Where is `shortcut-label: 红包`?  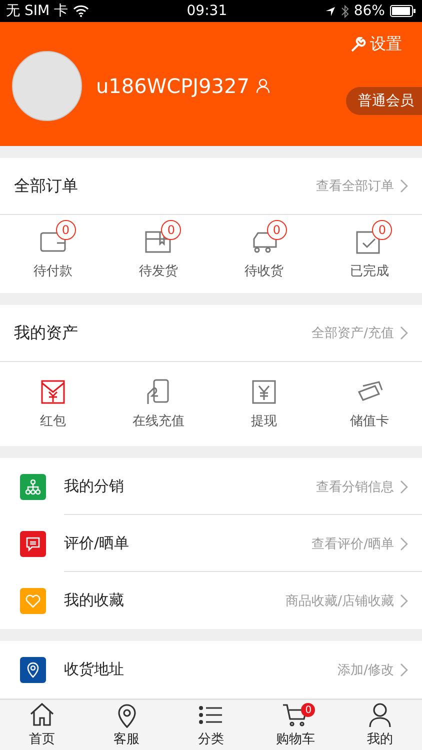
shortcut-label: 红包 is located at coordinates (53, 421).